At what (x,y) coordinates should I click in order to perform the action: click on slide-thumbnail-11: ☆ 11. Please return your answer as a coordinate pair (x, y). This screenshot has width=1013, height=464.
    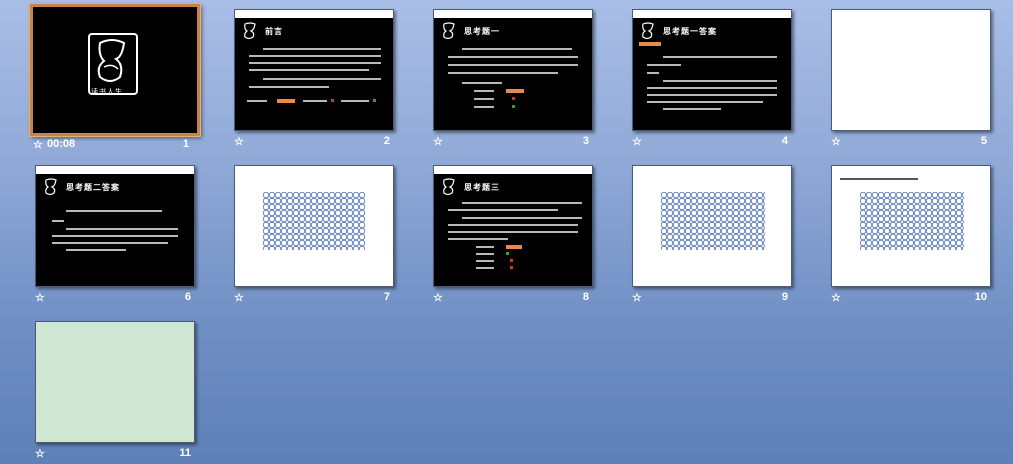
    Looking at the image, I should click on (115, 390).